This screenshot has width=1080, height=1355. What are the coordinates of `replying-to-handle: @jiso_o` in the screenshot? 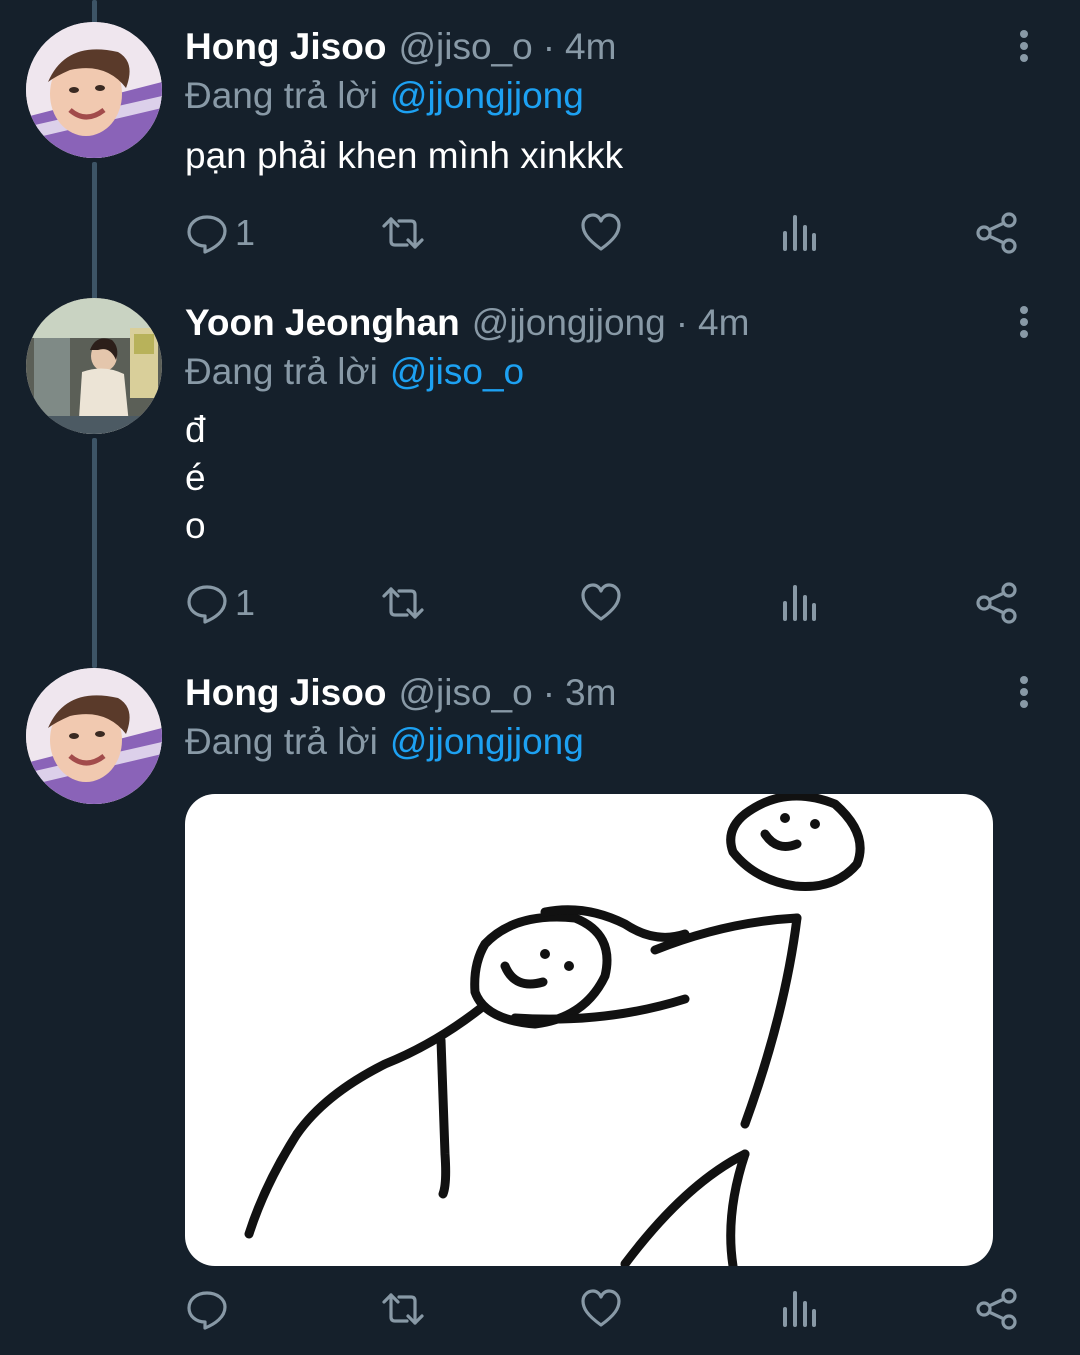 It's located at (457, 372).